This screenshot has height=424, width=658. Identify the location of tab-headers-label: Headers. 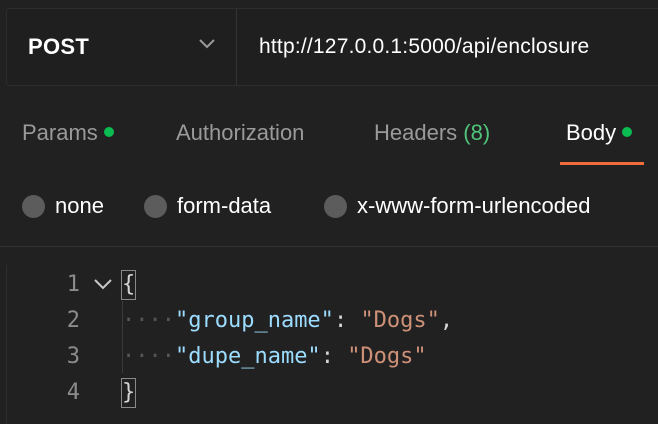
(416, 132).